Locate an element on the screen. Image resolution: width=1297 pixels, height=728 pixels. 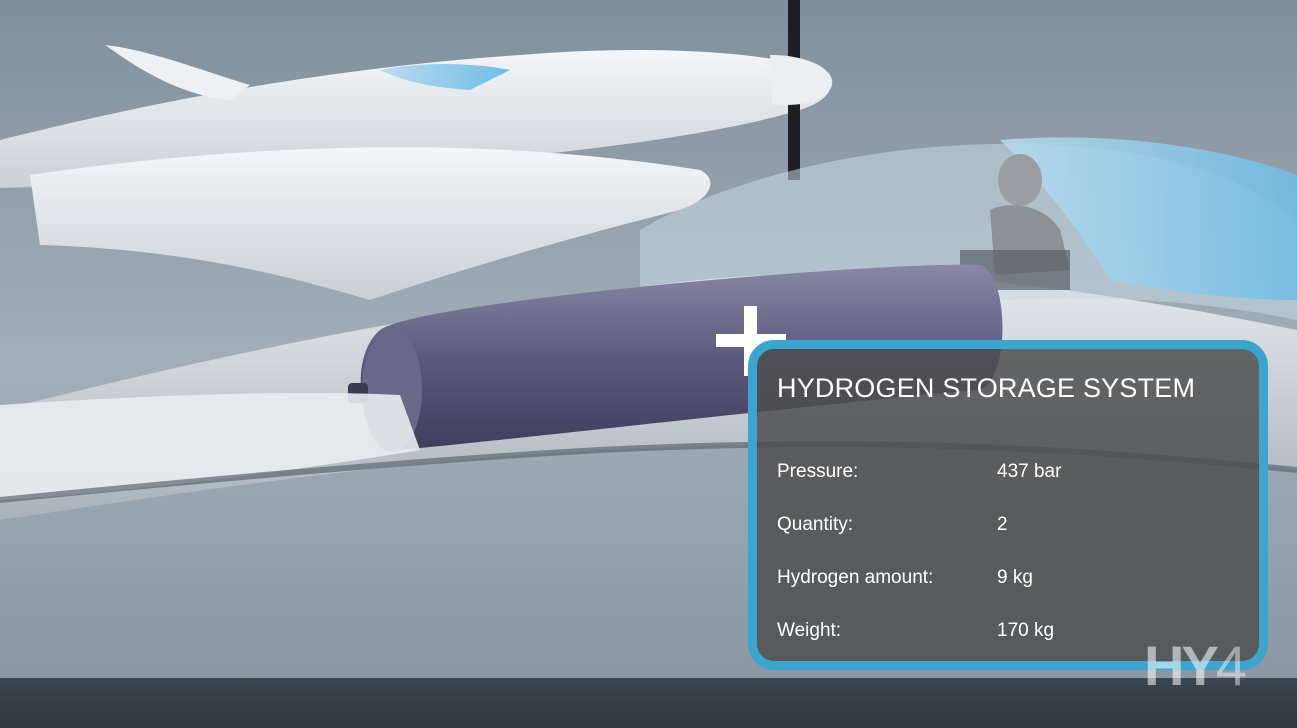
pilot-head is located at coordinates (1020, 180).